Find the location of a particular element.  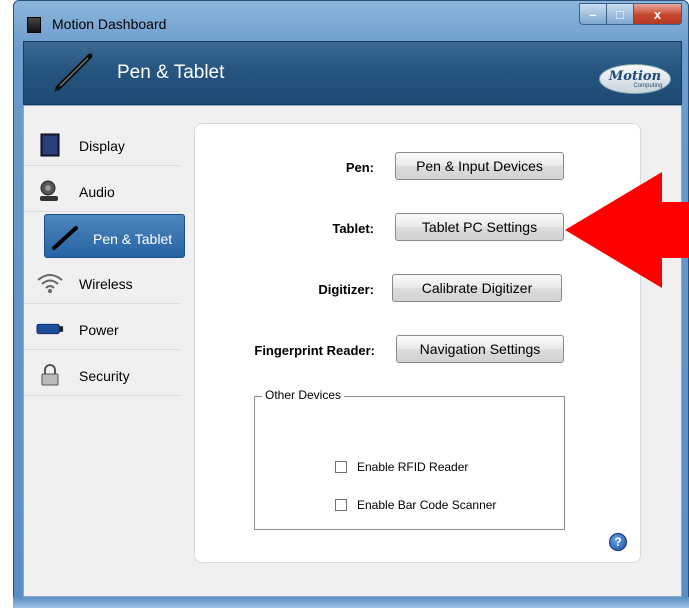

minimize-button: – is located at coordinates (593, 14).